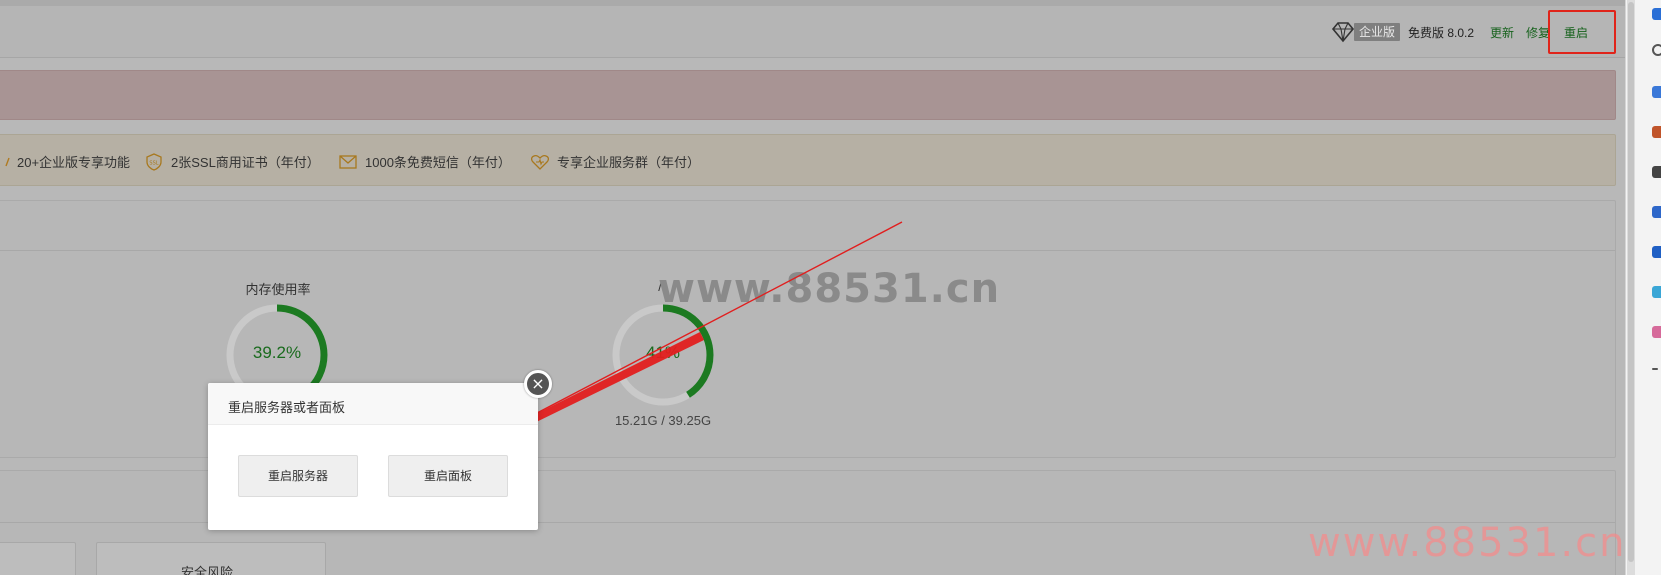 This screenshot has height=575, width=1661. Describe the element at coordinates (540, 162) in the screenshot. I see `heart-service-icon` at that location.